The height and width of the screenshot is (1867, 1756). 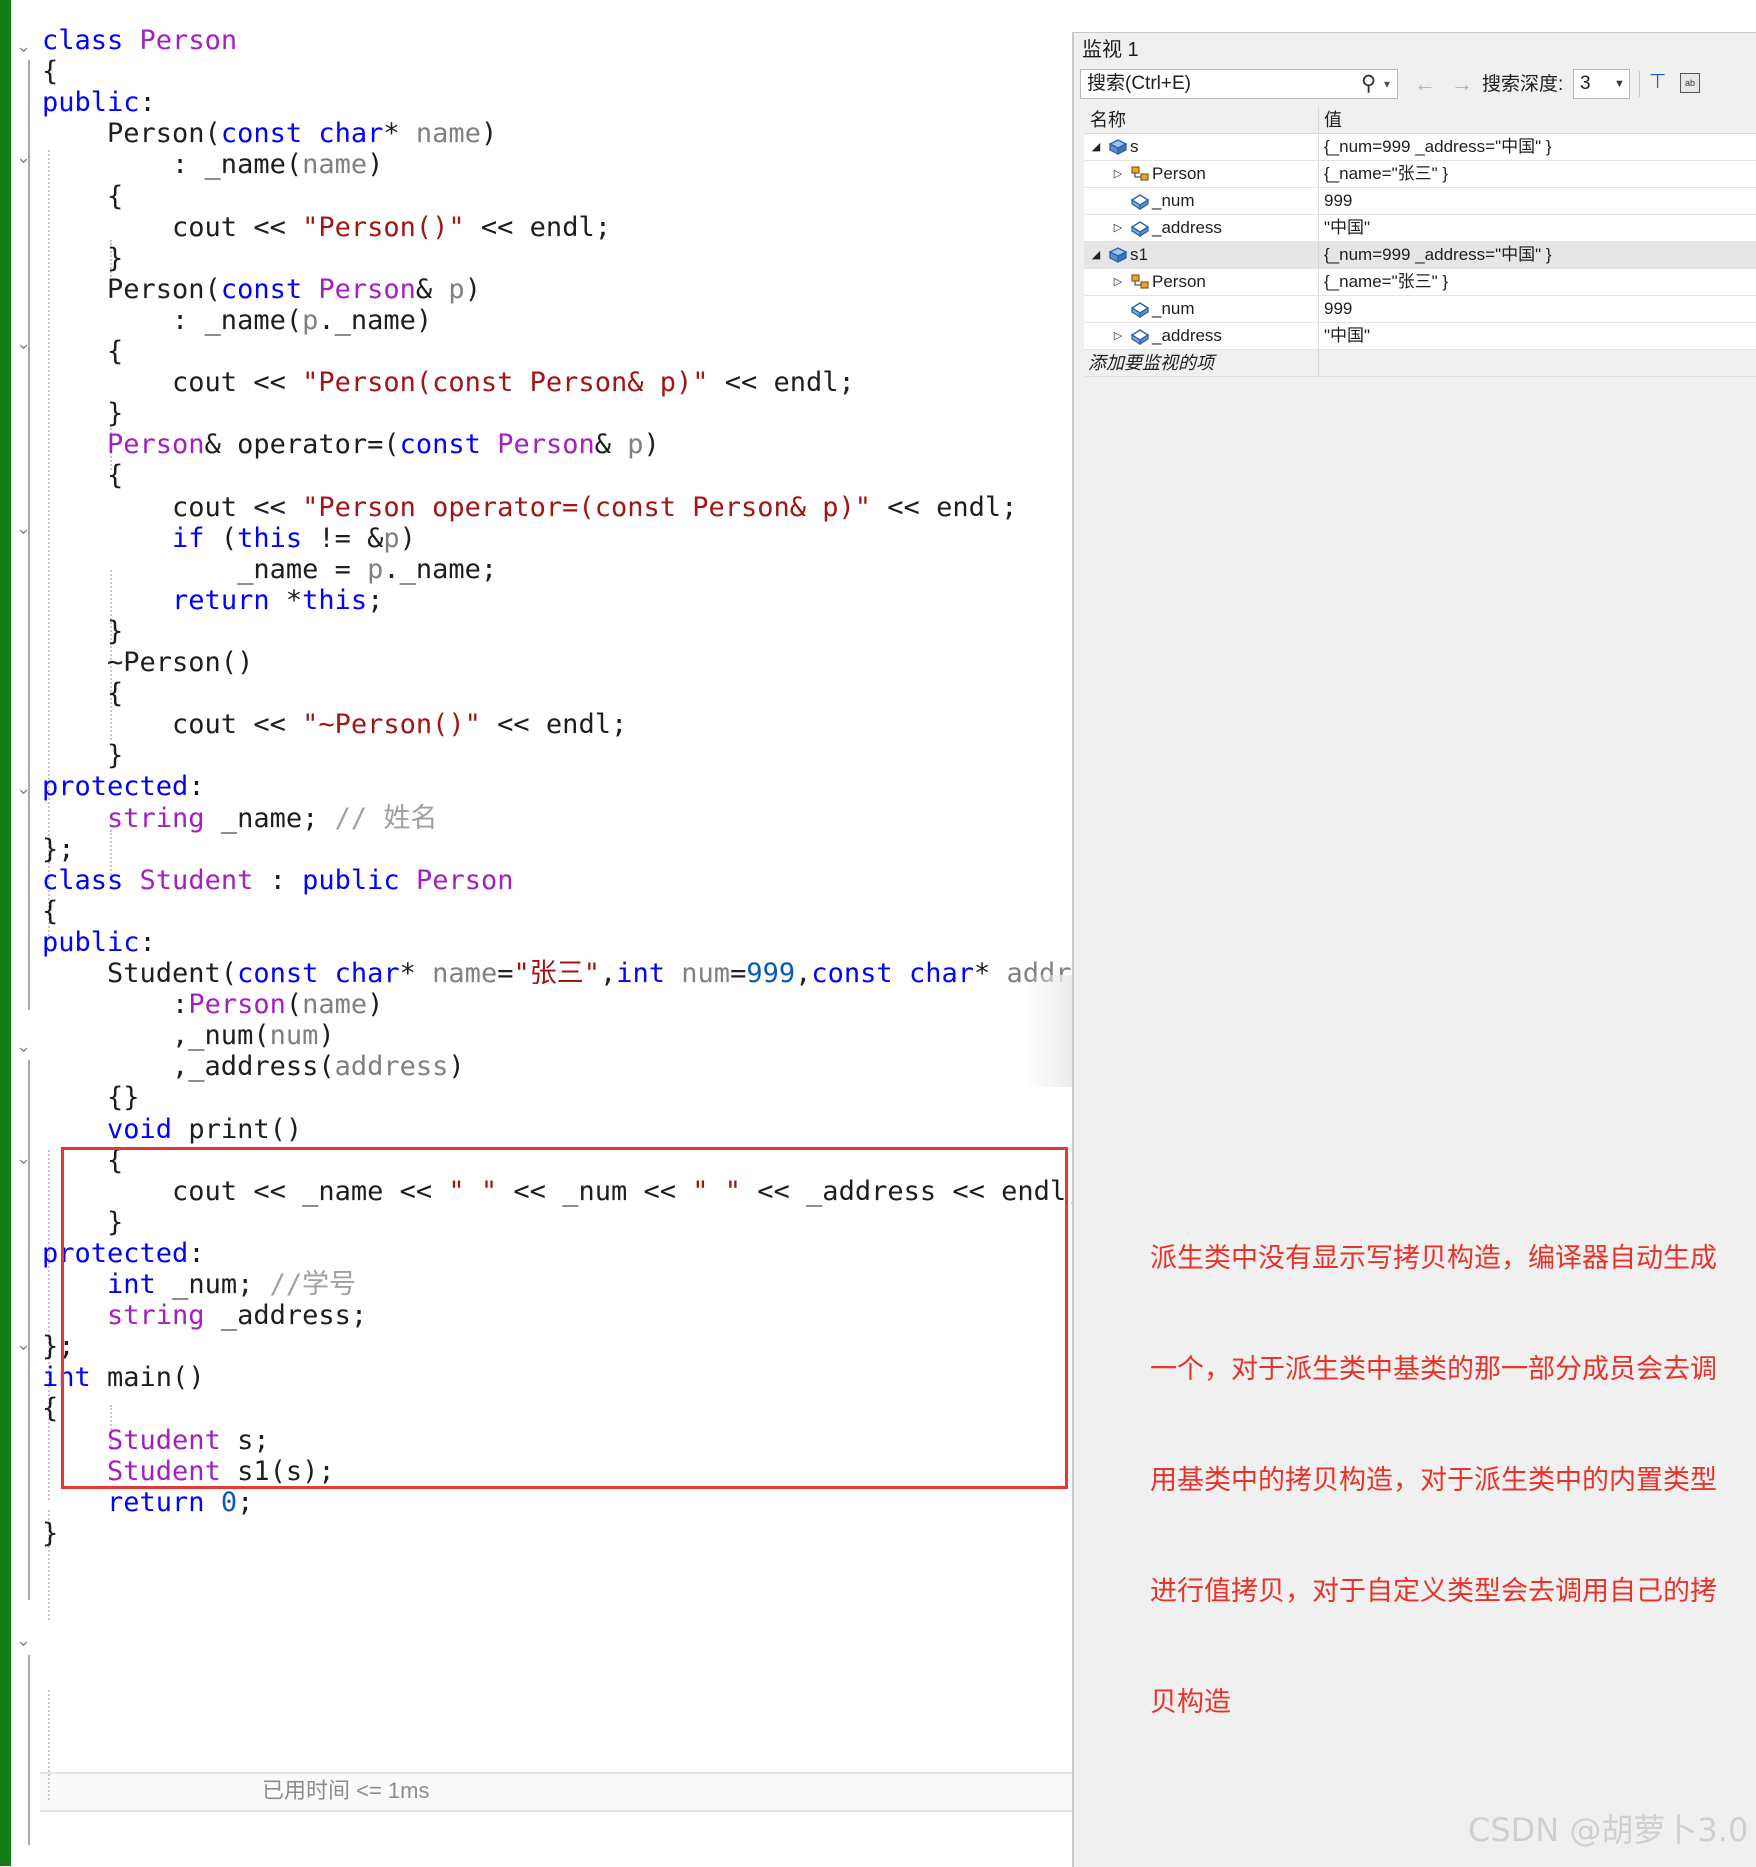 What do you see at coordinates (1425, 84) in the screenshot?
I see `arrow-left-icon: ←` at bounding box center [1425, 84].